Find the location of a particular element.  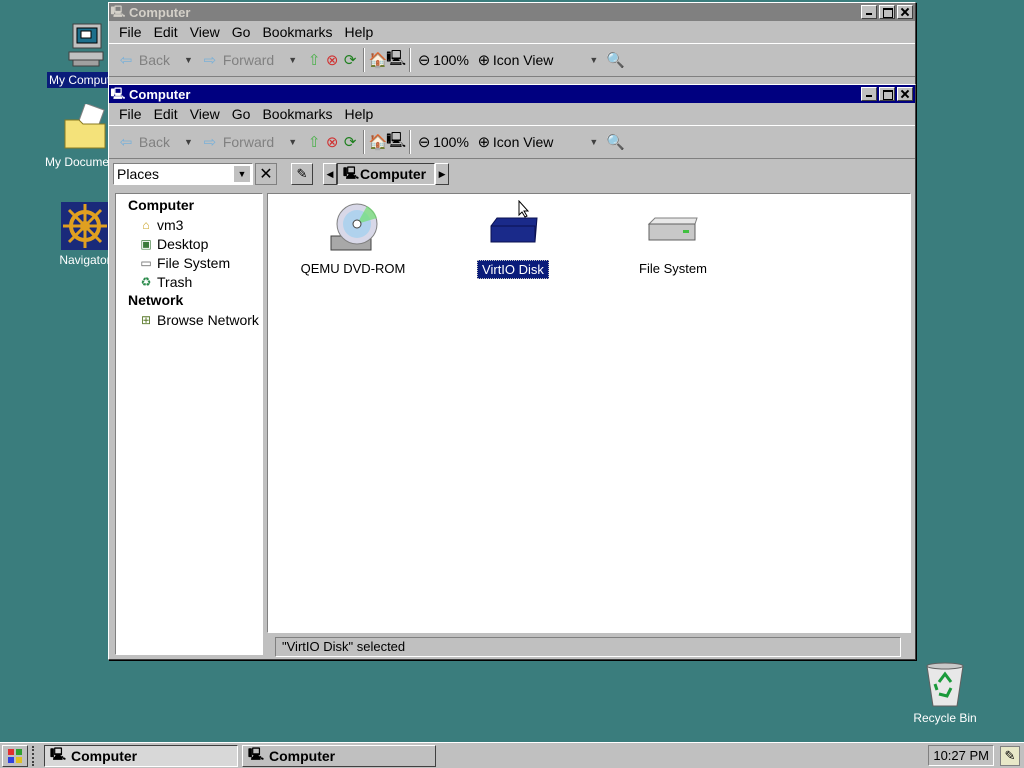

home-folder-icon: ⌂ is located at coordinates (146, 224).